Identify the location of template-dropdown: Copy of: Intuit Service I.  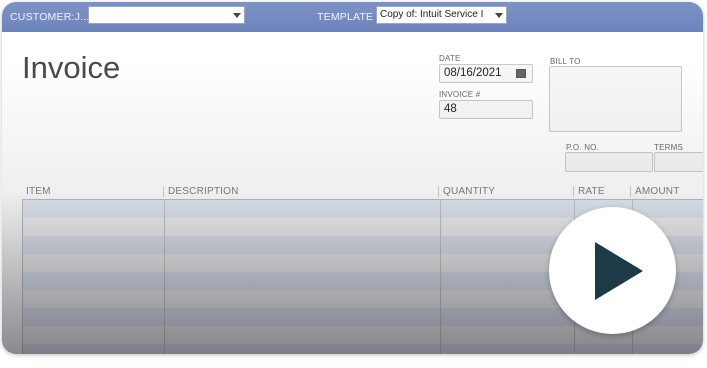
(441, 15).